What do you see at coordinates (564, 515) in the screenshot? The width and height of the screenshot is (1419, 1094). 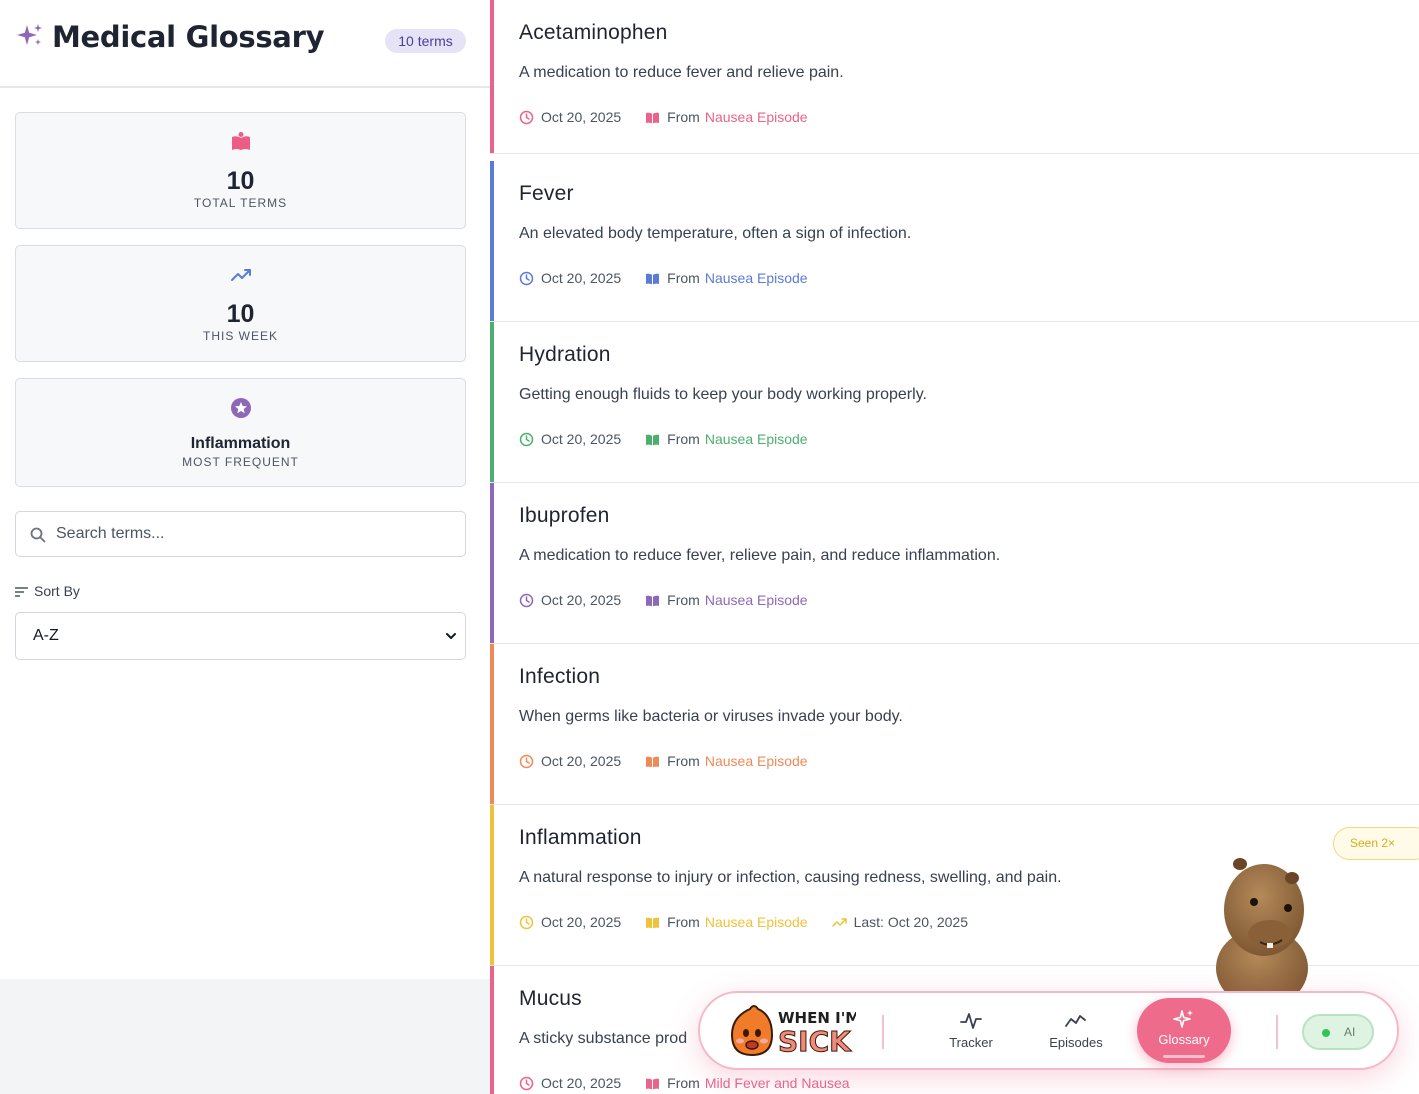 I see `term-title: Ibuprofen` at bounding box center [564, 515].